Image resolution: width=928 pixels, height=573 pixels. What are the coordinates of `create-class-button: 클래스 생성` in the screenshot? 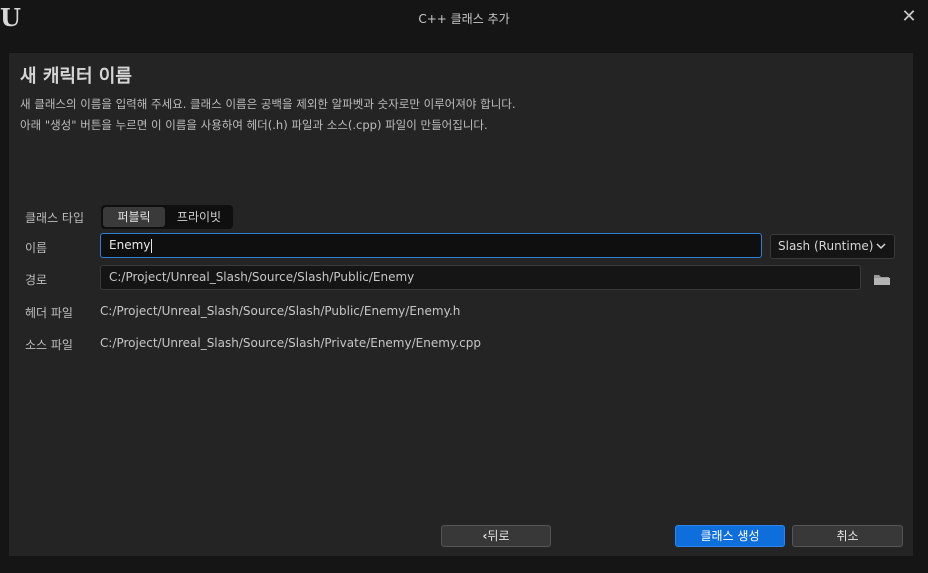 It's located at (730, 536).